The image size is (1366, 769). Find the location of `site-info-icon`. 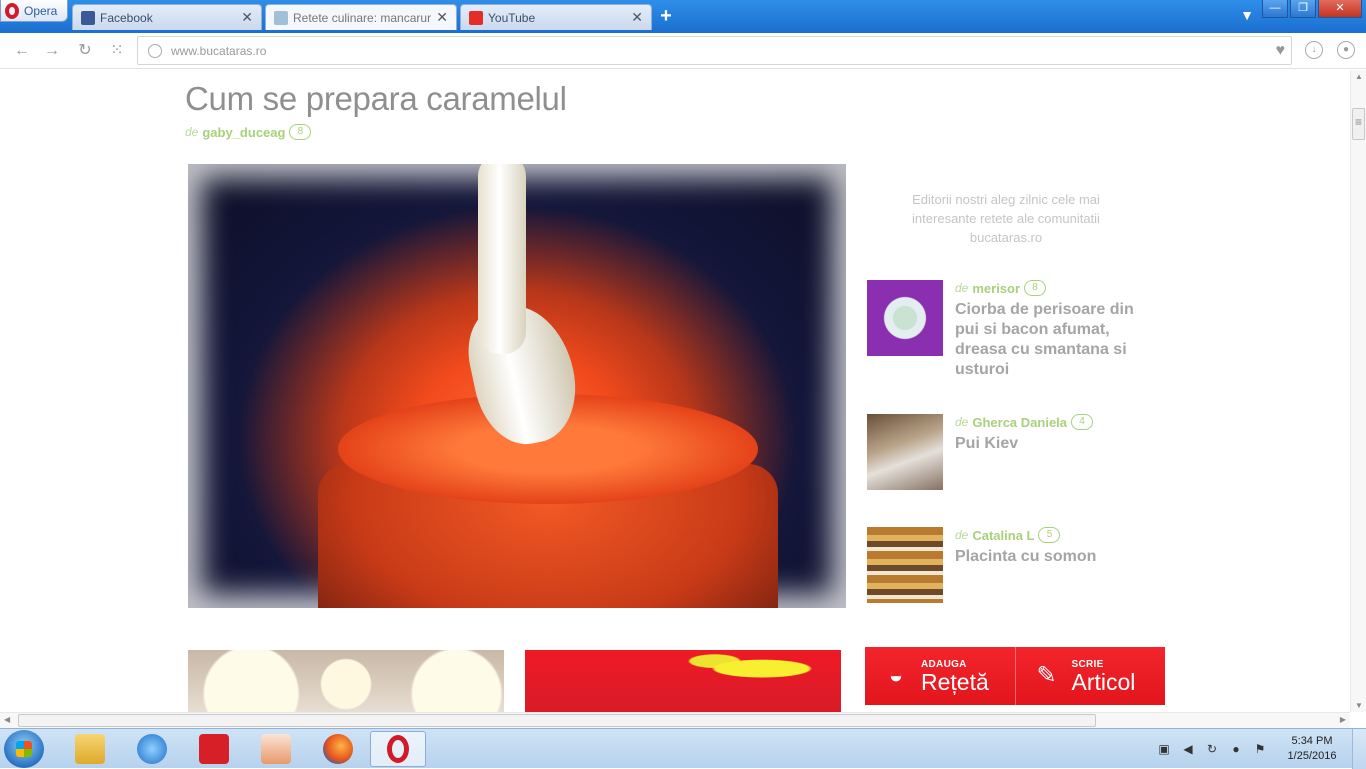

site-info-icon is located at coordinates (155, 50).